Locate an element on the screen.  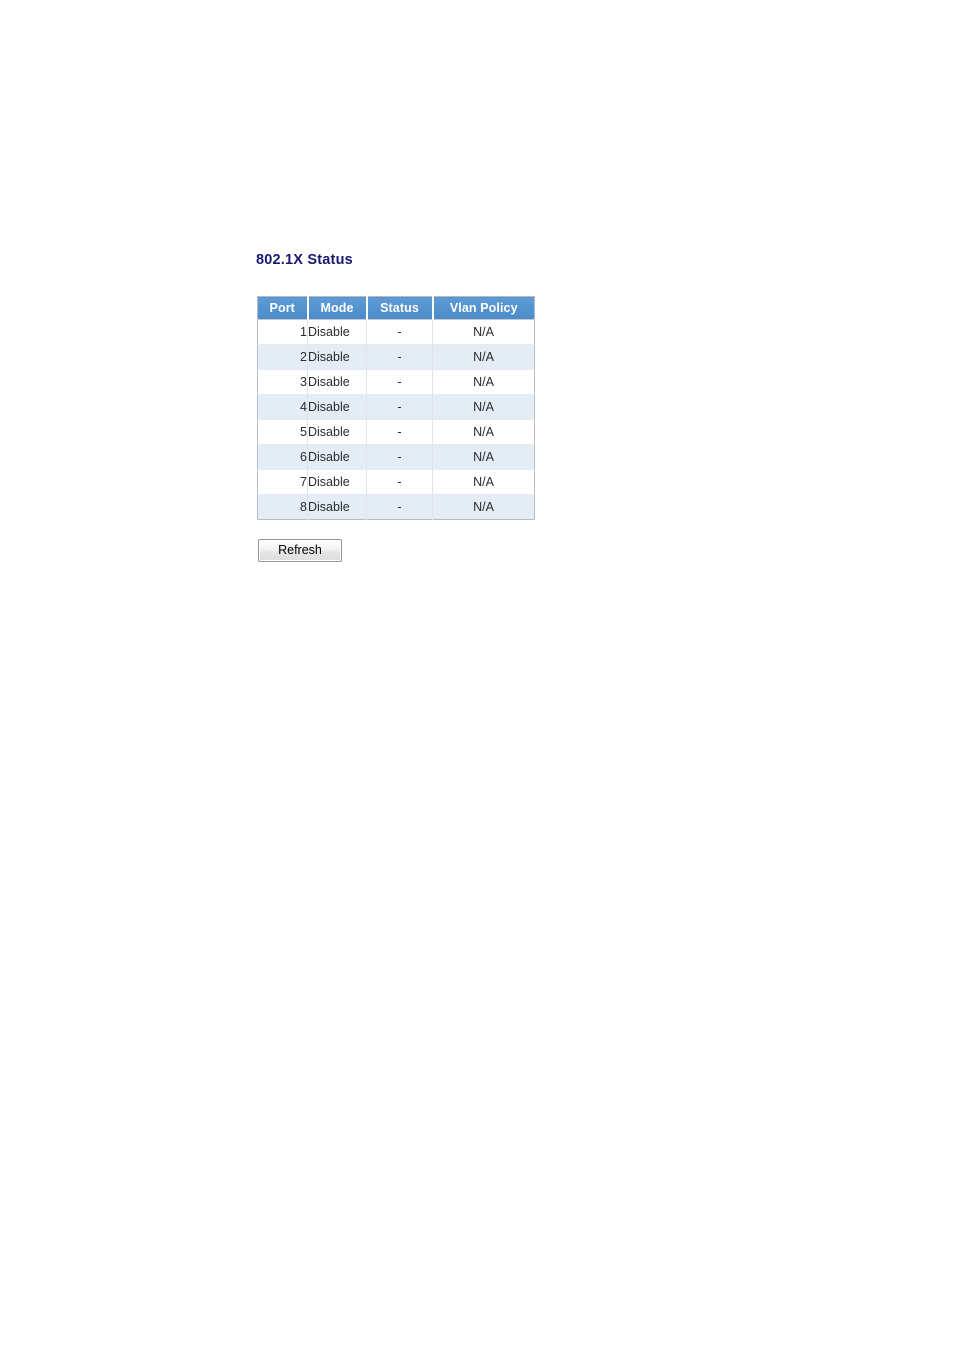
table-row: 6 Disable - N/A is located at coordinates (396, 457).